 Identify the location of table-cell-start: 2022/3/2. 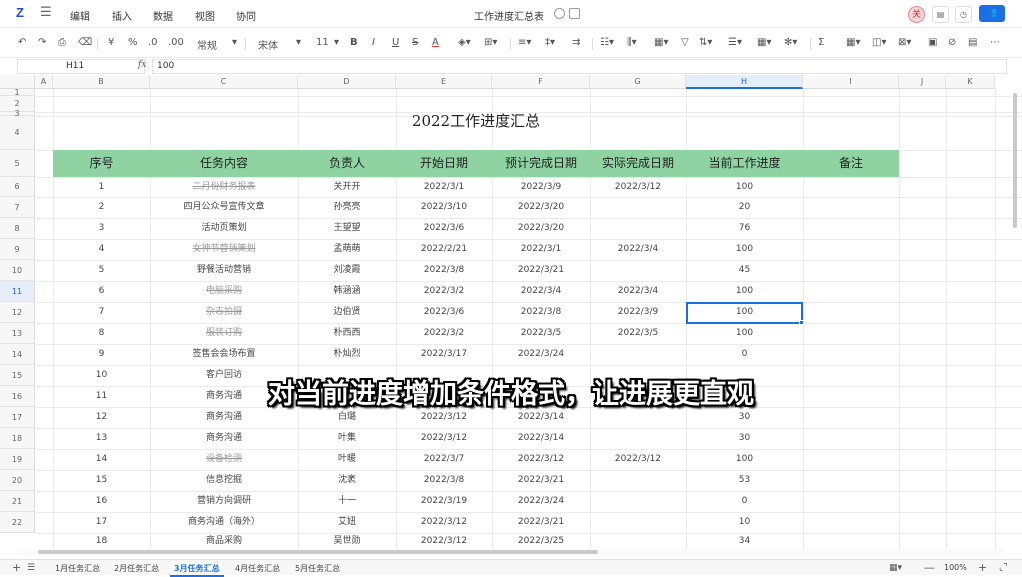
(444, 291).